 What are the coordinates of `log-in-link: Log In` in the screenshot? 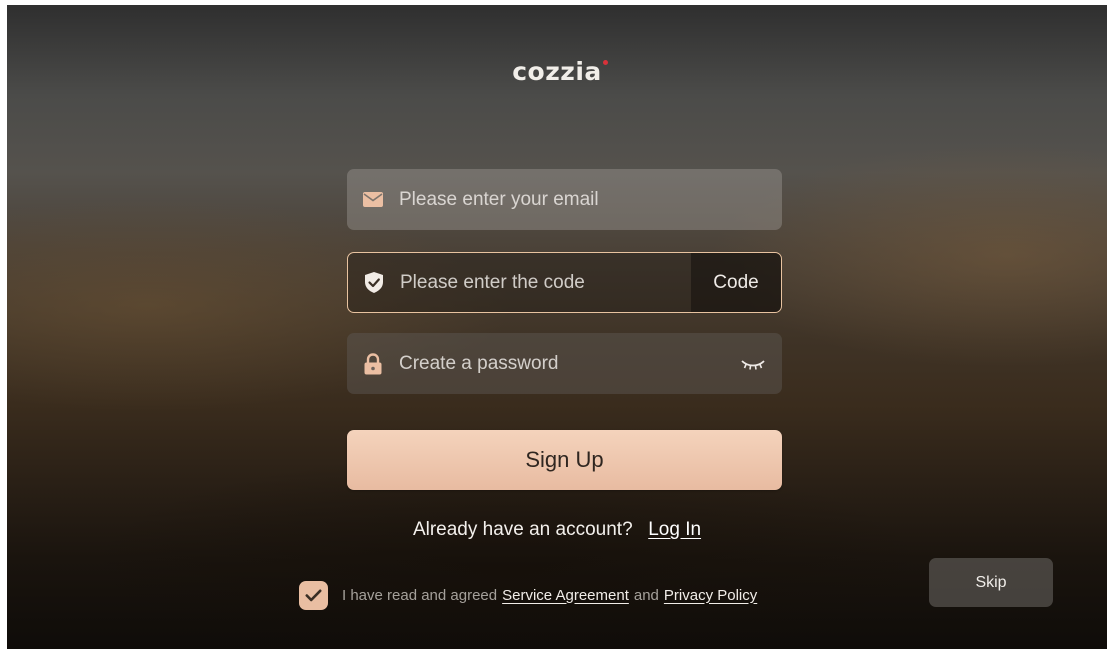 It's located at (674, 529).